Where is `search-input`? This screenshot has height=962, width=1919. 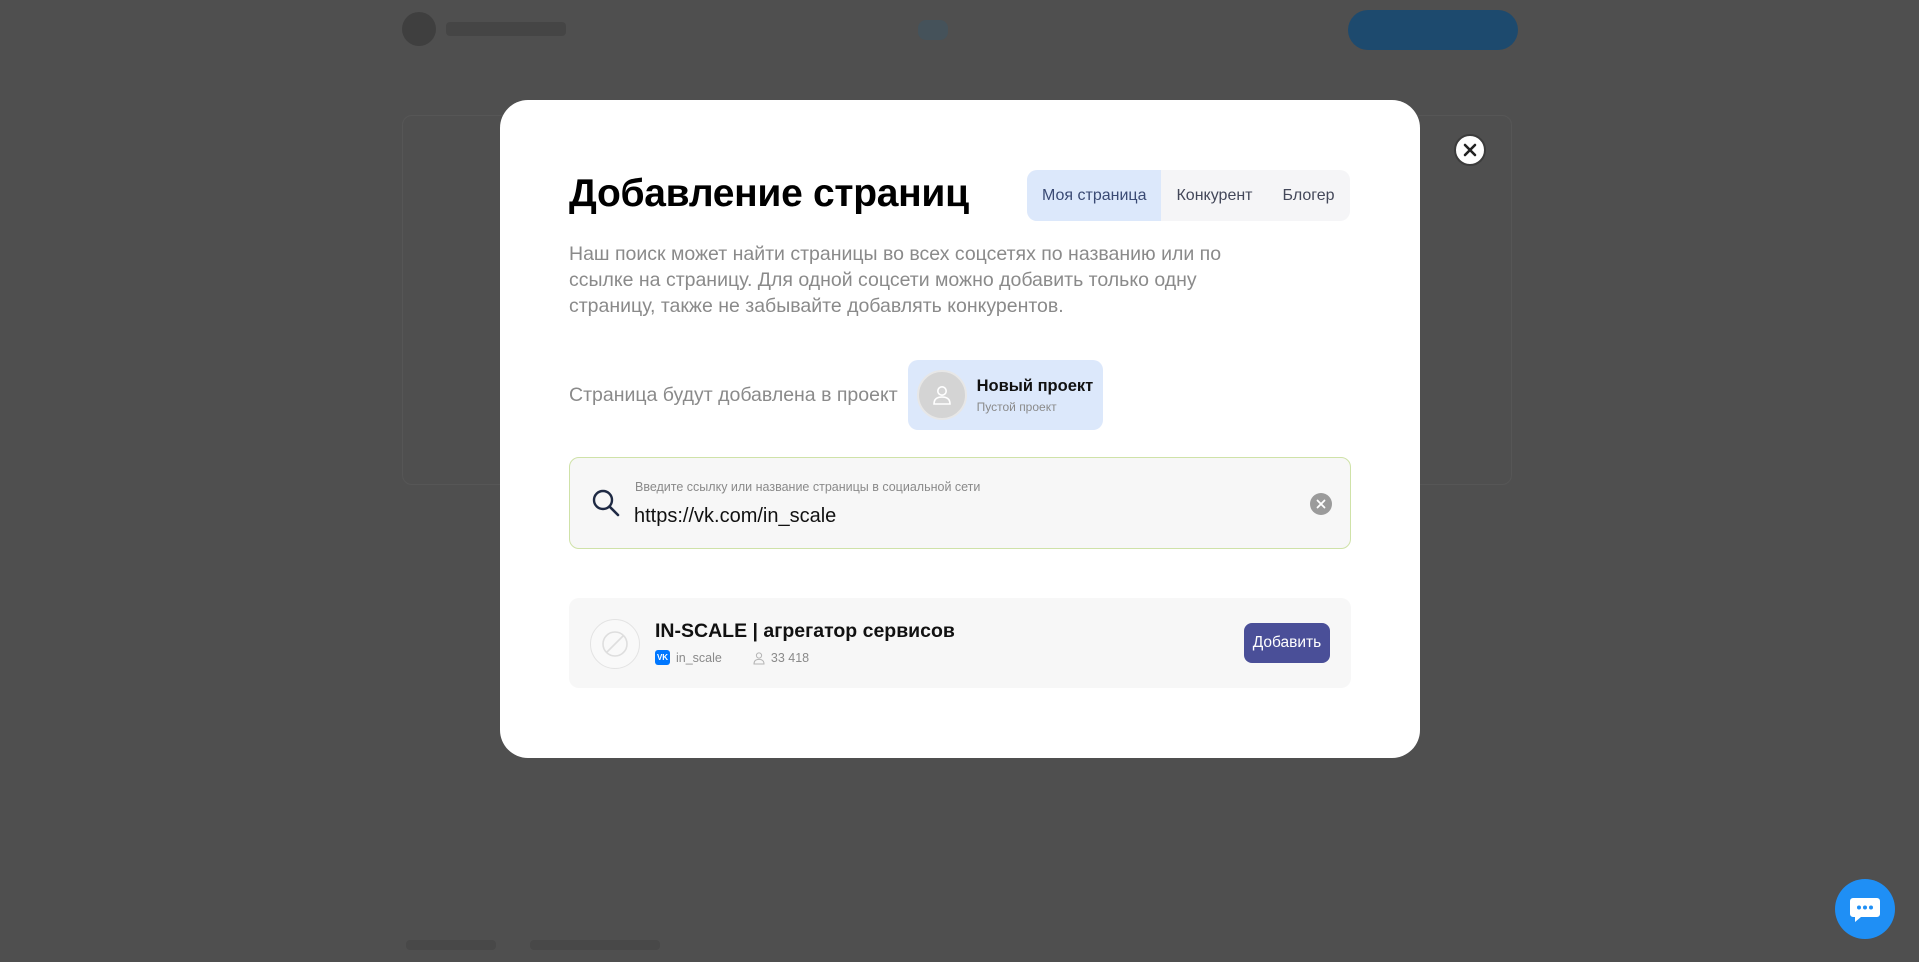
search-input is located at coordinates (959, 516).